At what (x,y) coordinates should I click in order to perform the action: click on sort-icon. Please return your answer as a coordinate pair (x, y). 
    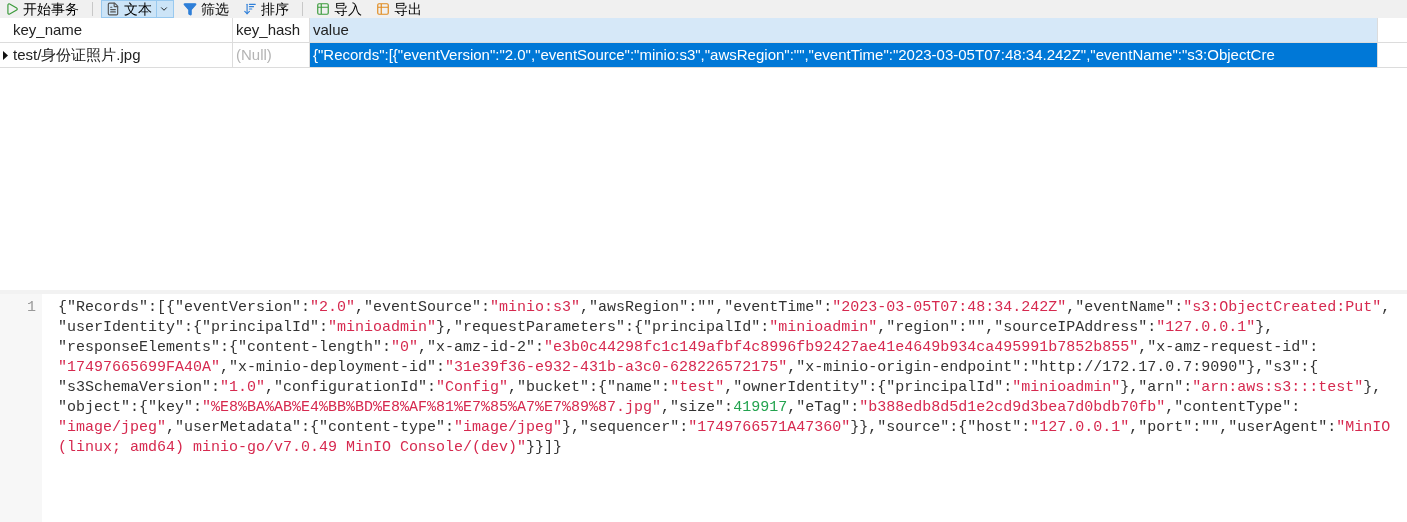
    Looking at the image, I should click on (250, 9).